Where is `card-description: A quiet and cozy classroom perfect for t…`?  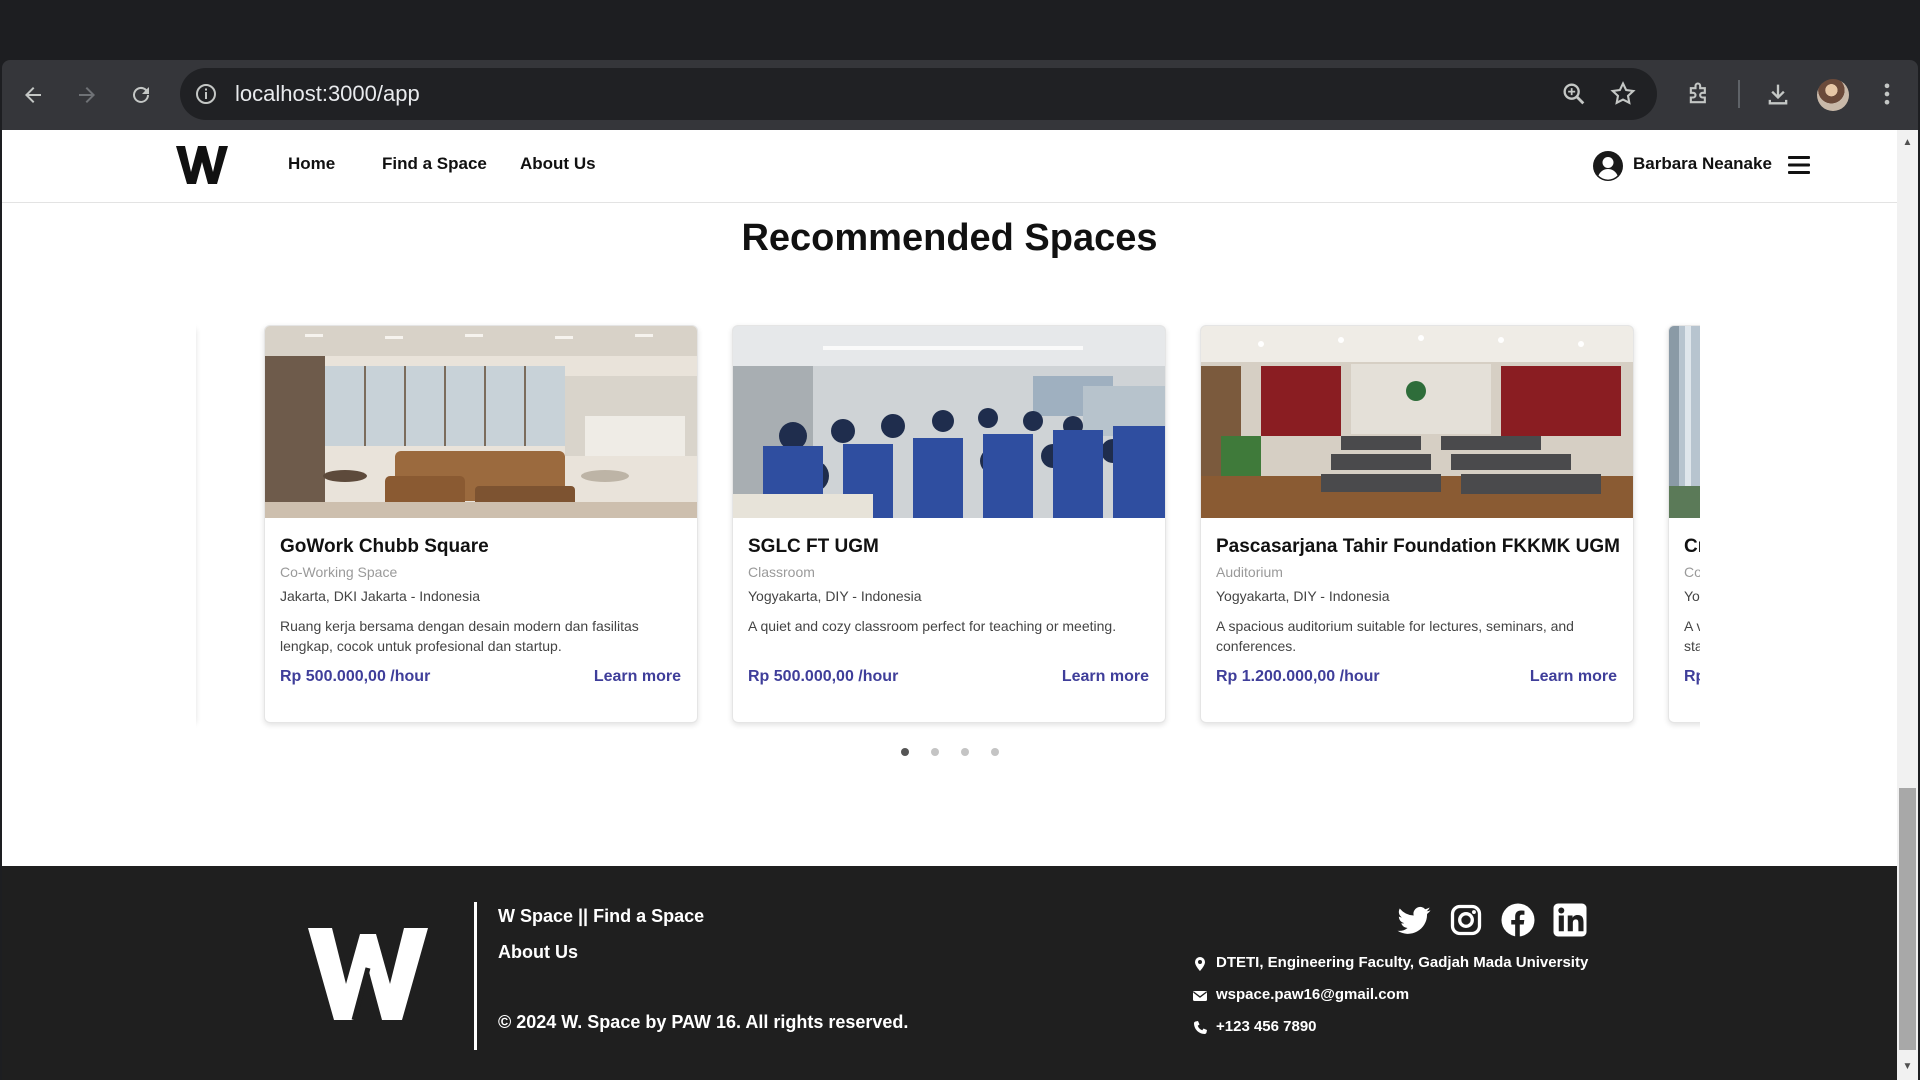 card-description: A quiet and cozy classroom perfect for t… is located at coordinates (932, 626).